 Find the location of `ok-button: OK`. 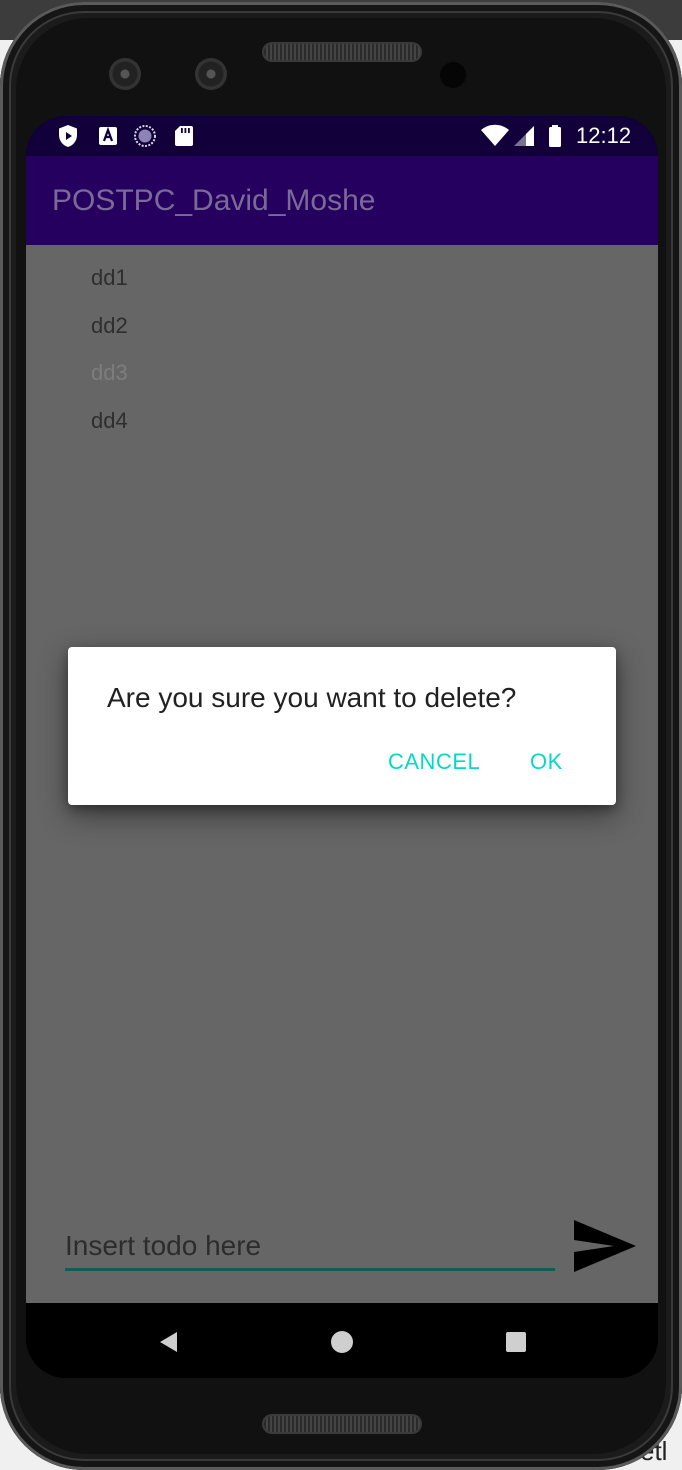

ok-button: OK is located at coordinates (546, 762).